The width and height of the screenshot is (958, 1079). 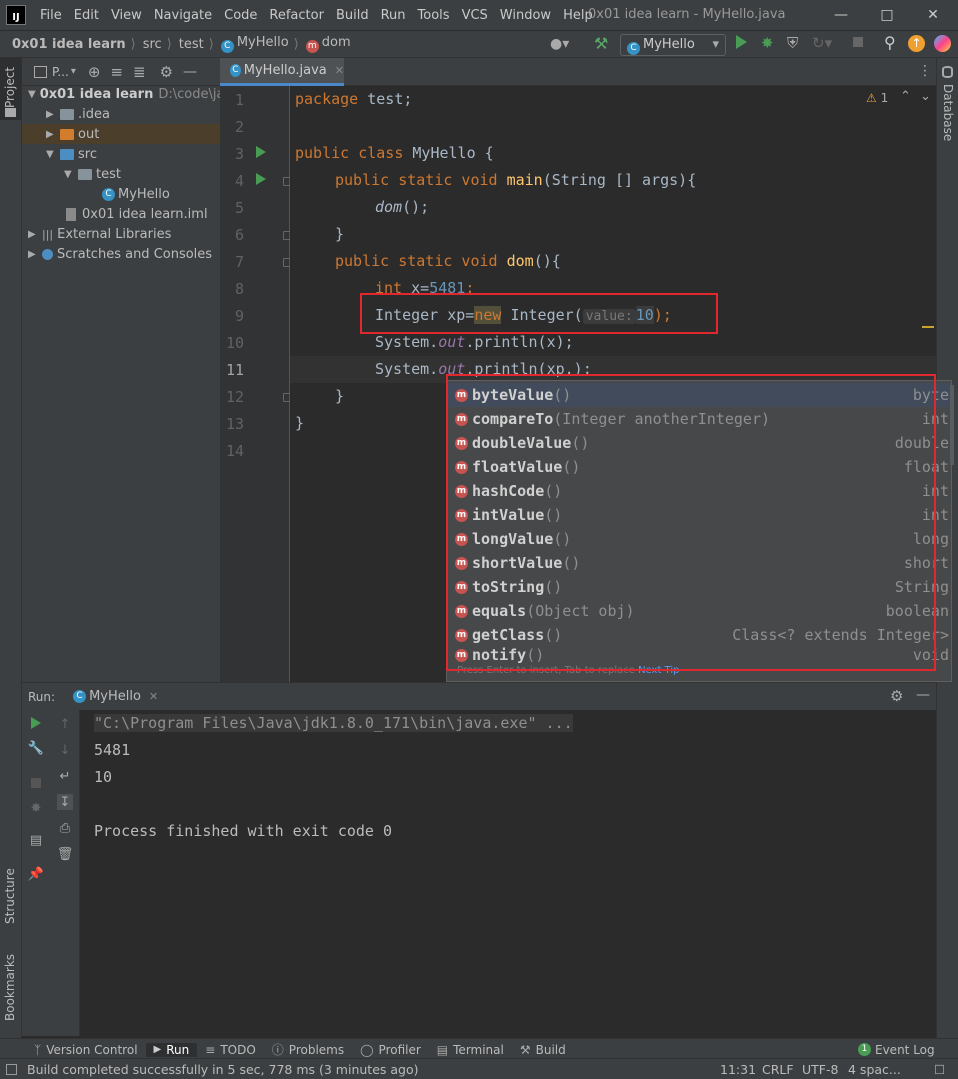 What do you see at coordinates (905, 96) in the screenshot?
I see `chevron-up-icon: ⌃` at bounding box center [905, 96].